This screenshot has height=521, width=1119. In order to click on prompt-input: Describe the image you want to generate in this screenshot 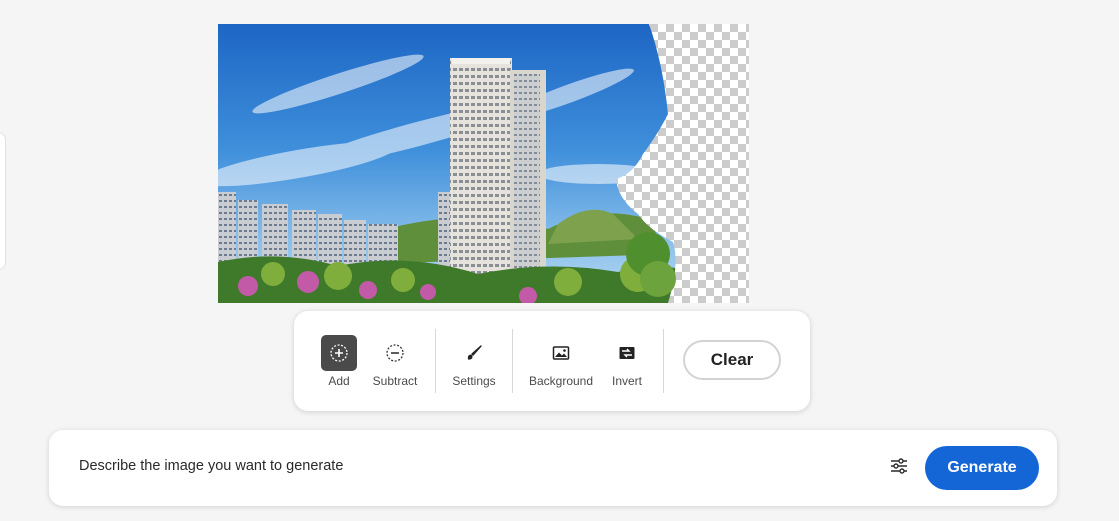, I will do `click(211, 466)`.